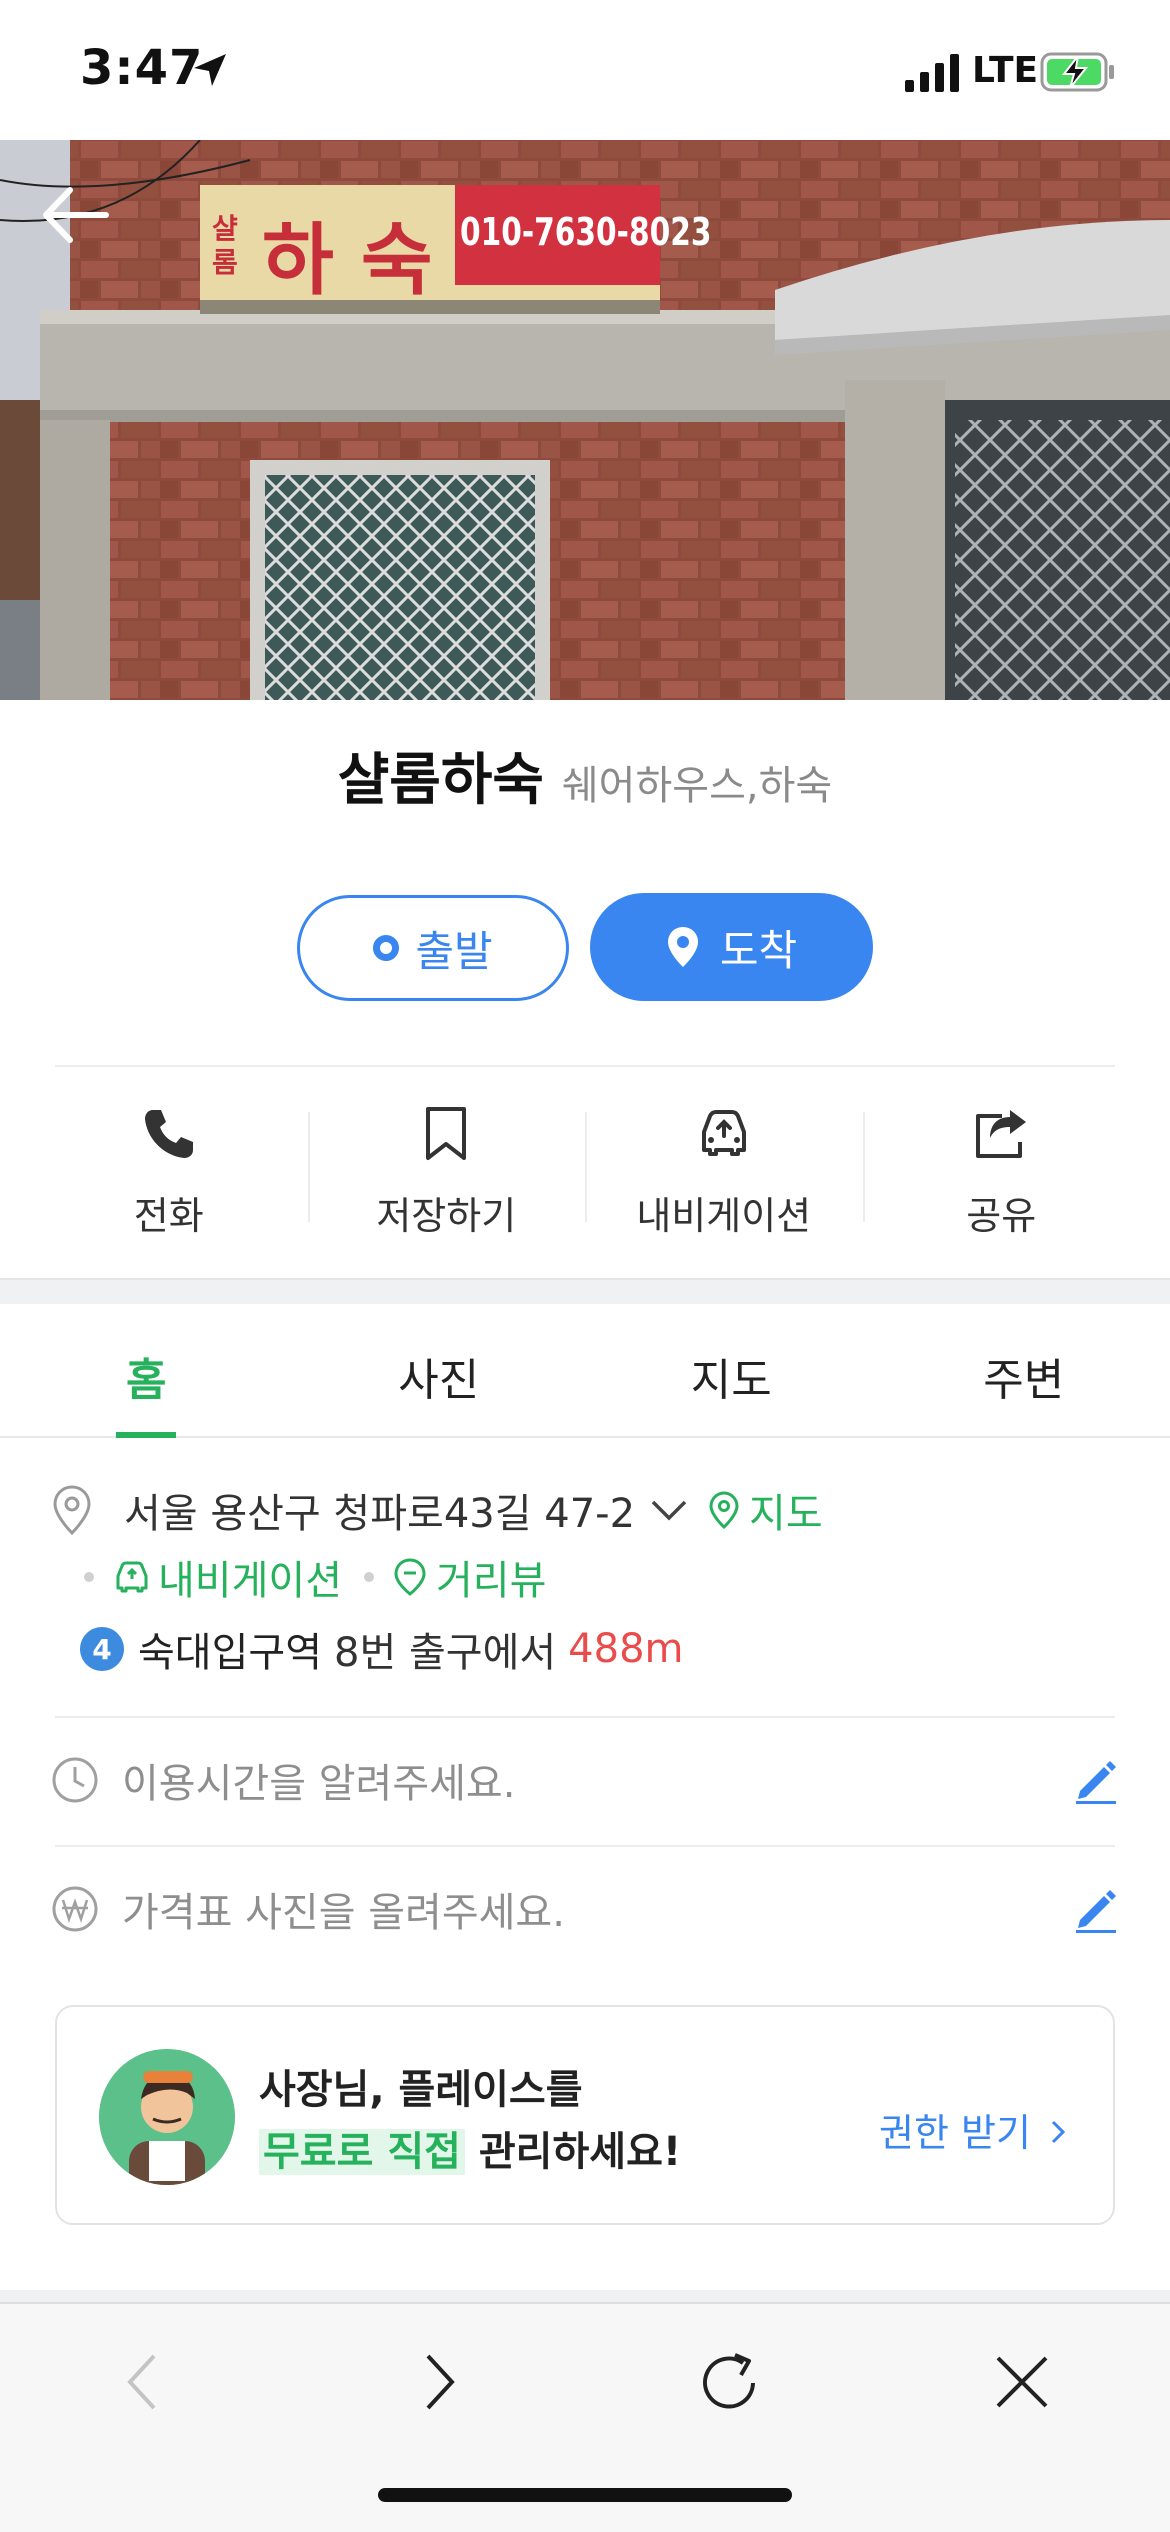  Describe the element at coordinates (102, 1649) in the screenshot. I see `subway-line-badge: 4` at that location.